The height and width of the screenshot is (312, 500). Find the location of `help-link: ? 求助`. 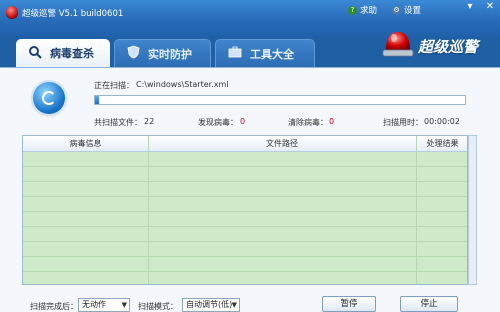

help-link: ? 求助 is located at coordinates (362, 10).